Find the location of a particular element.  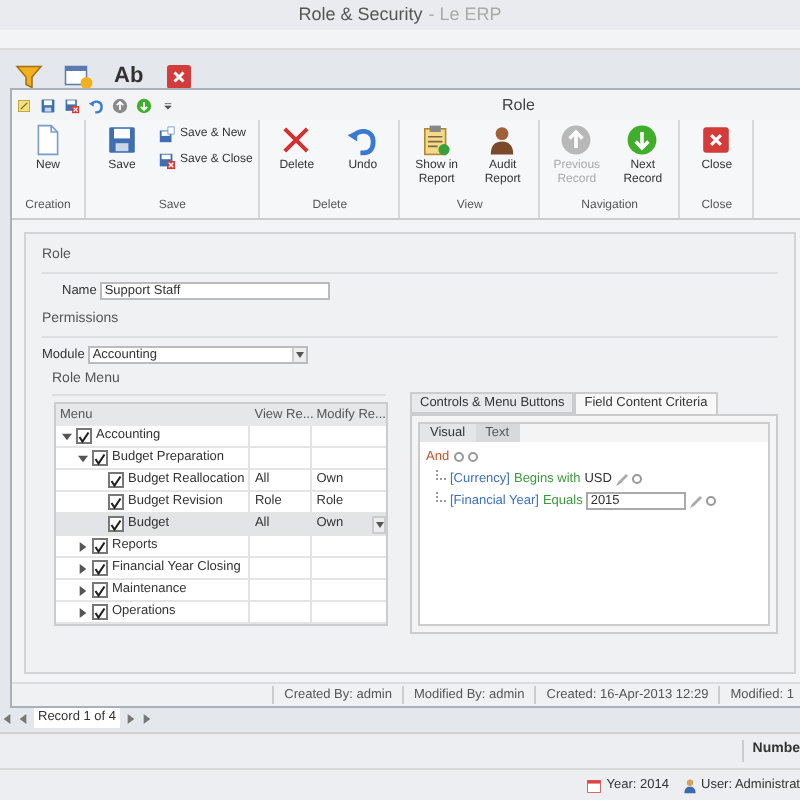

calendar-icon is located at coordinates (594, 785).